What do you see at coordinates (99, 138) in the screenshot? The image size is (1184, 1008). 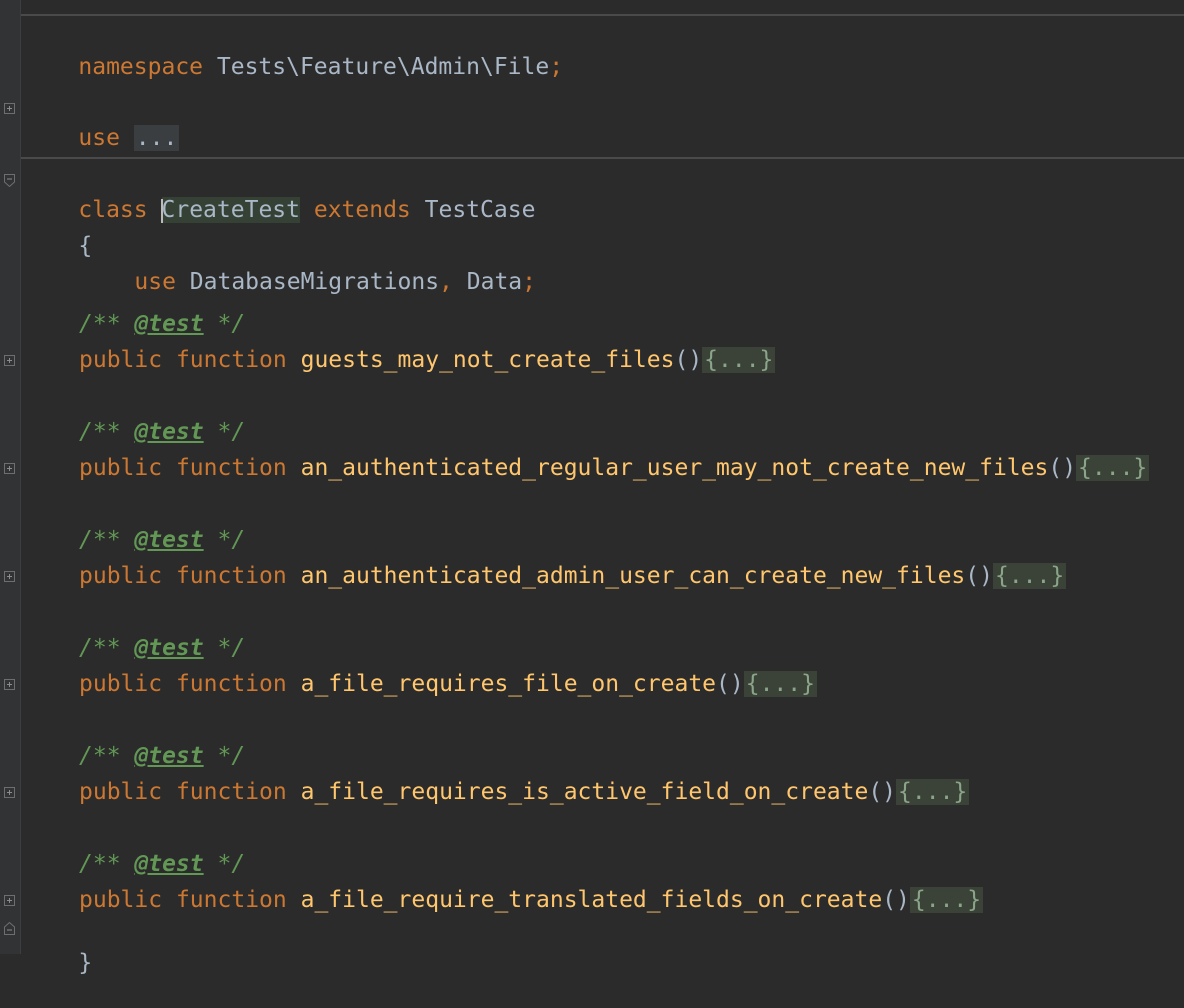 I see `use-keyword: use` at bounding box center [99, 138].